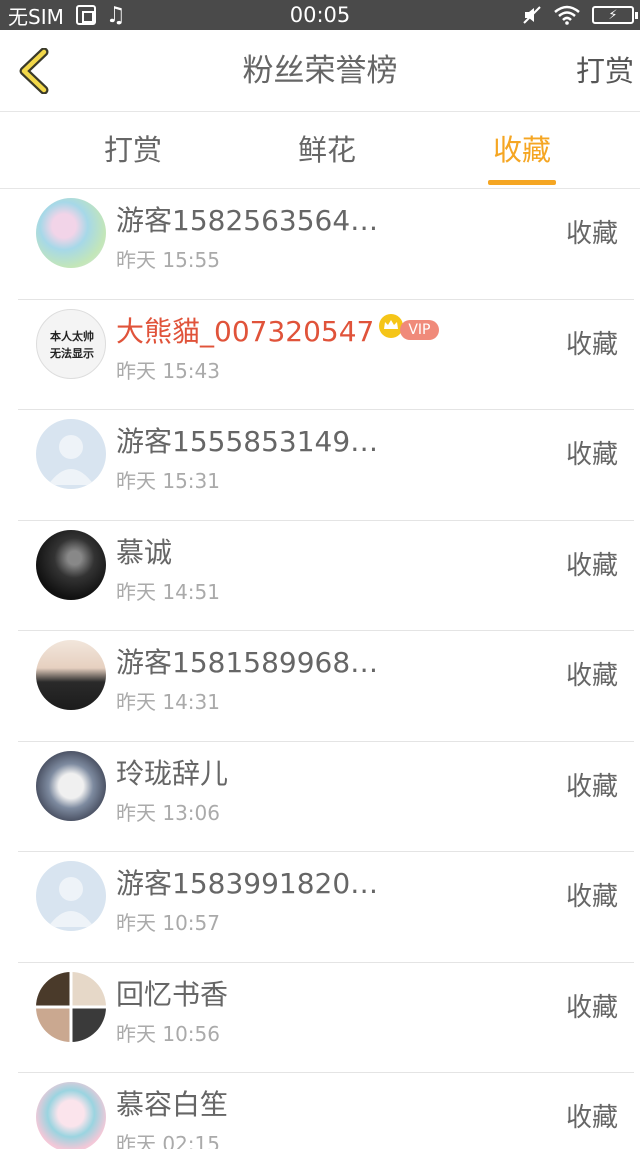 The height and width of the screenshot is (1149, 640). I want to click on tab-reward: 打赏, so click(133, 150).